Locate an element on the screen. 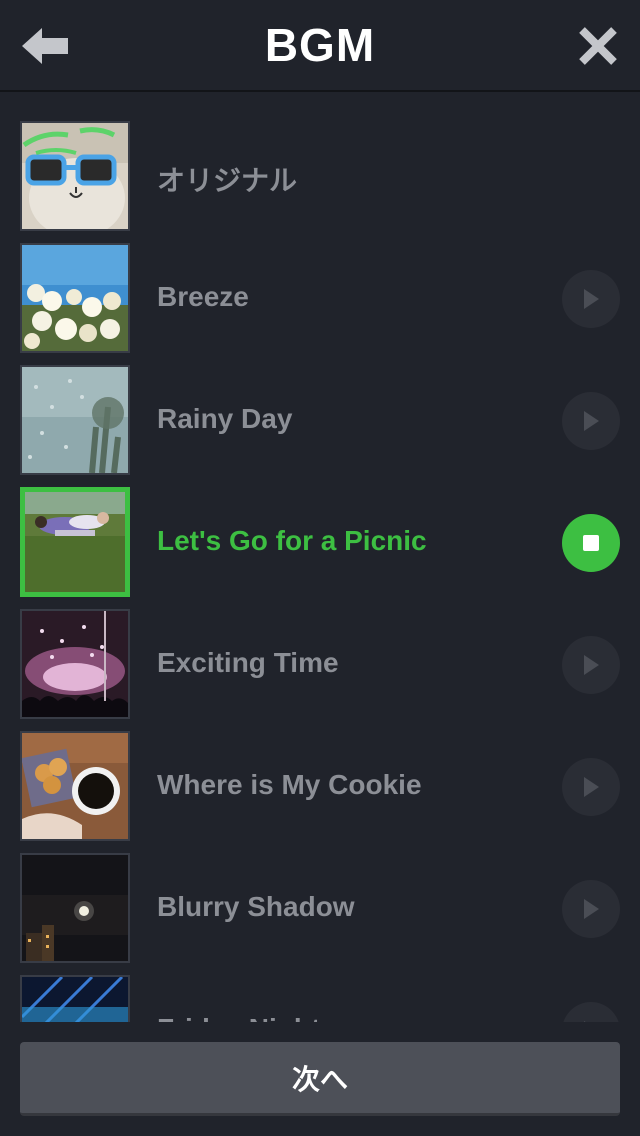 The height and width of the screenshot is (1136, 640). track-row-breeze: Breeze is located at coordinates (320, 284).